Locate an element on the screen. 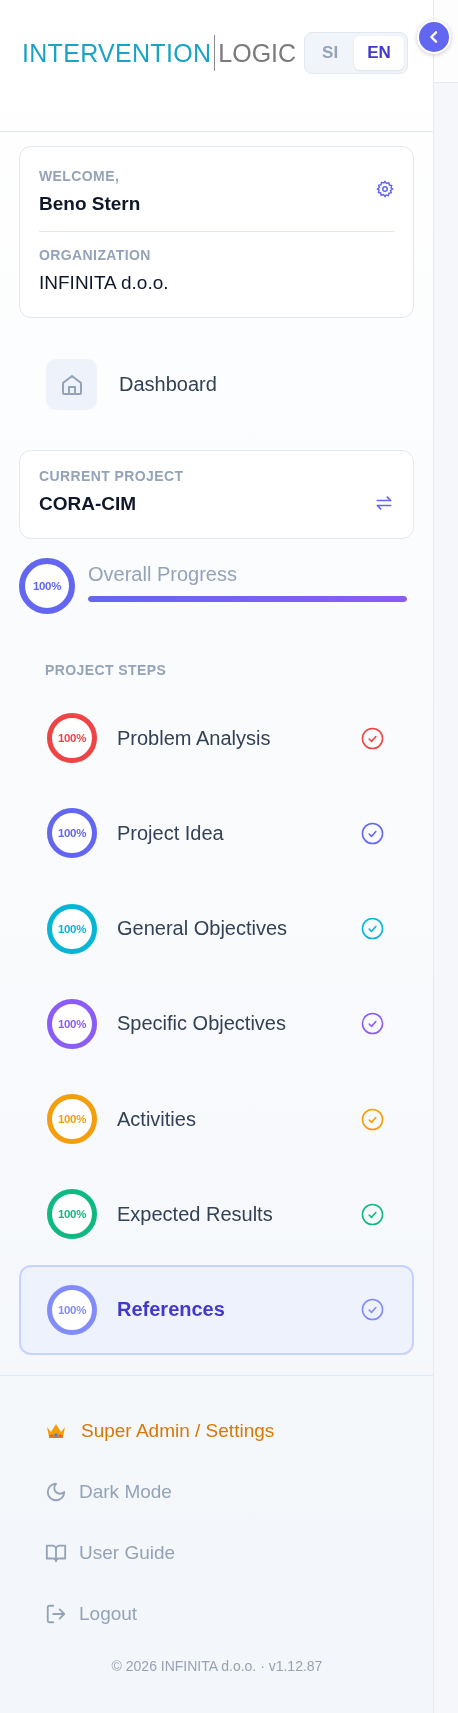  logout-icon is located at coordinates (56, 1614).